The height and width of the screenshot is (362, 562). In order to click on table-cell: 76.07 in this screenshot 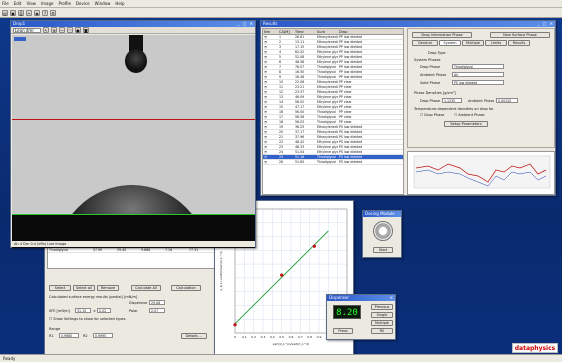, I will do `click(300, 67)`.